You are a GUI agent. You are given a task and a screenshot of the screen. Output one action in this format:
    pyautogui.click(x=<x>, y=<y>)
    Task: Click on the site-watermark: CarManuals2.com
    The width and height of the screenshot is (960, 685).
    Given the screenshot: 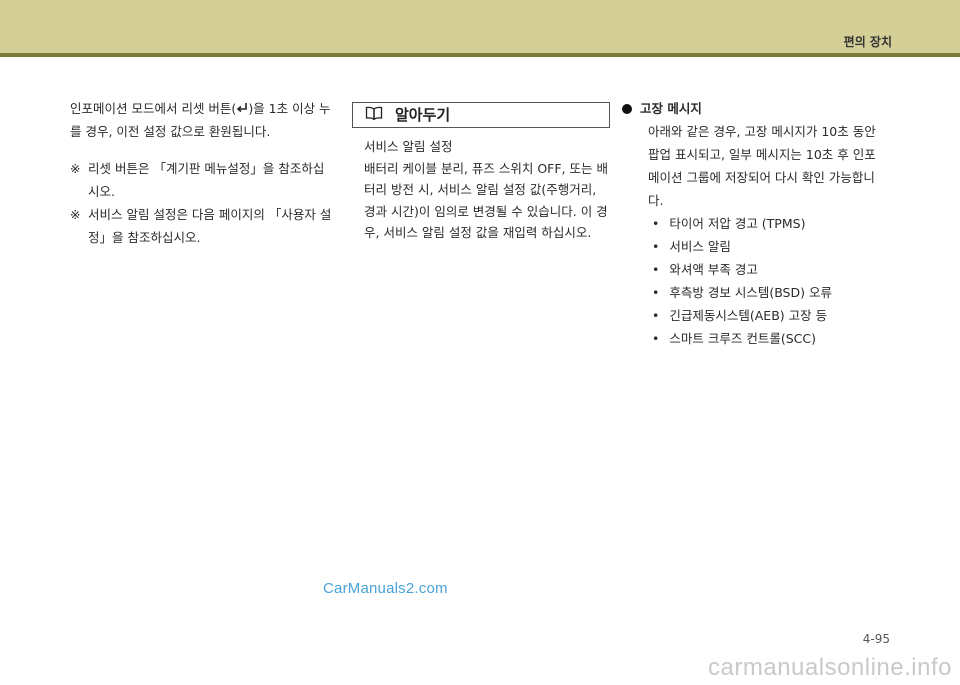 What is the action you would take?
    pyautogui.click(x=385, y=588)
    